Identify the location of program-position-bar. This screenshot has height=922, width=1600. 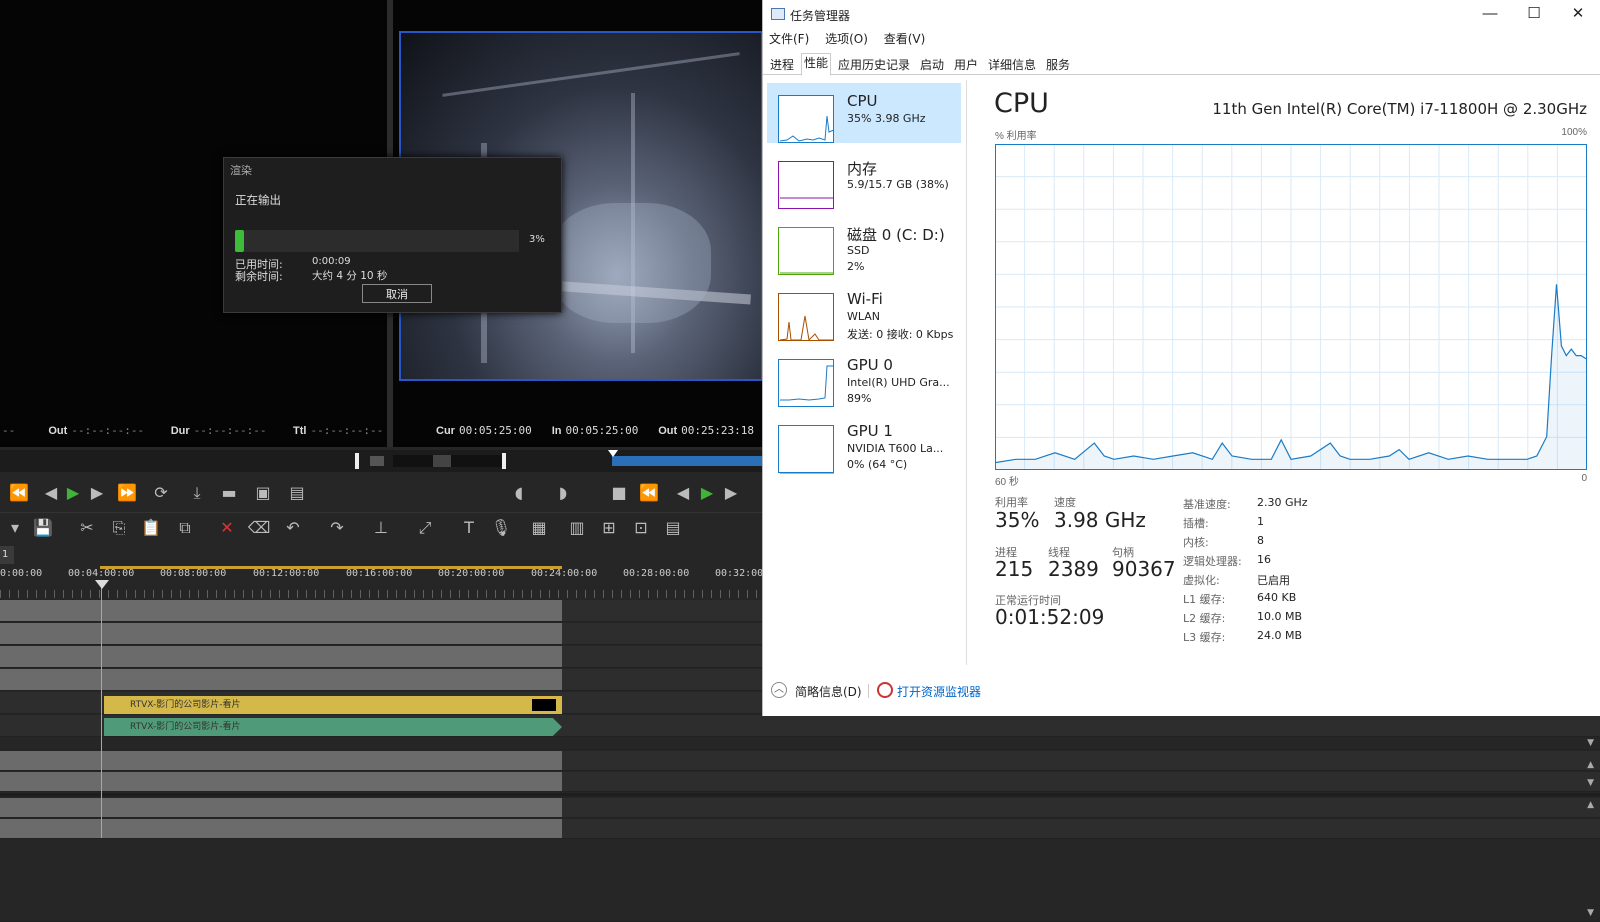
(687, 461).